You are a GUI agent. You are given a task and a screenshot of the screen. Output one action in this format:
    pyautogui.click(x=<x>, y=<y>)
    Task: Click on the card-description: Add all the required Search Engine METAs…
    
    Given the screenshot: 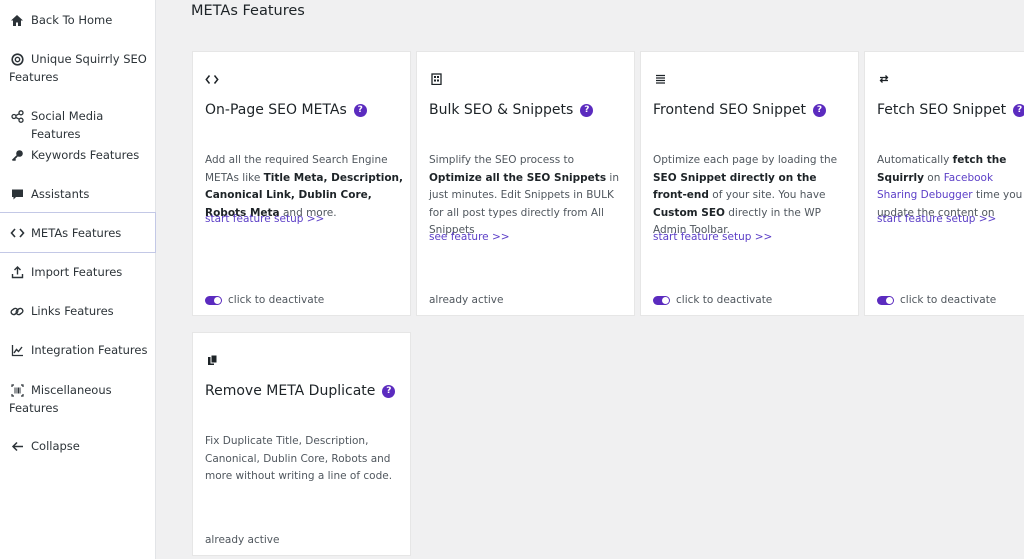 What is the action you would take?
    pyautogui.click(x=305, y=187)
    